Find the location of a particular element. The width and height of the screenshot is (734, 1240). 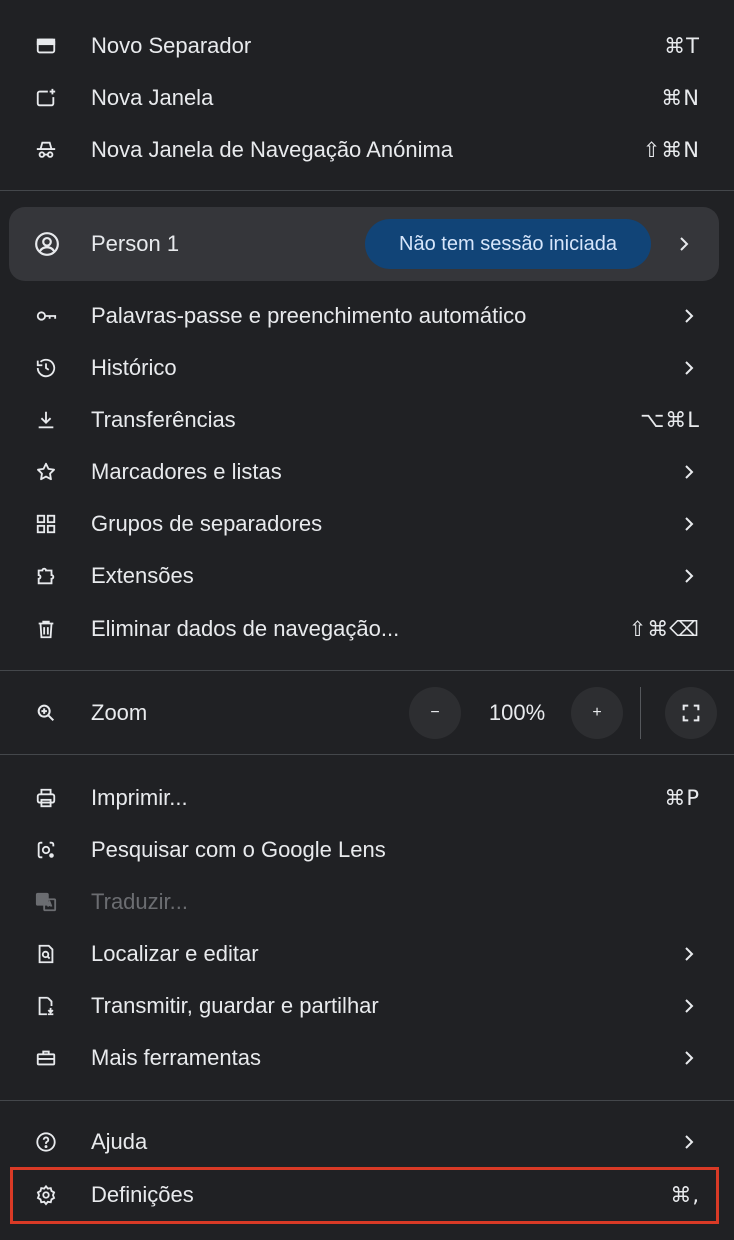

zoom-separator is located at coordinates (640, 713).